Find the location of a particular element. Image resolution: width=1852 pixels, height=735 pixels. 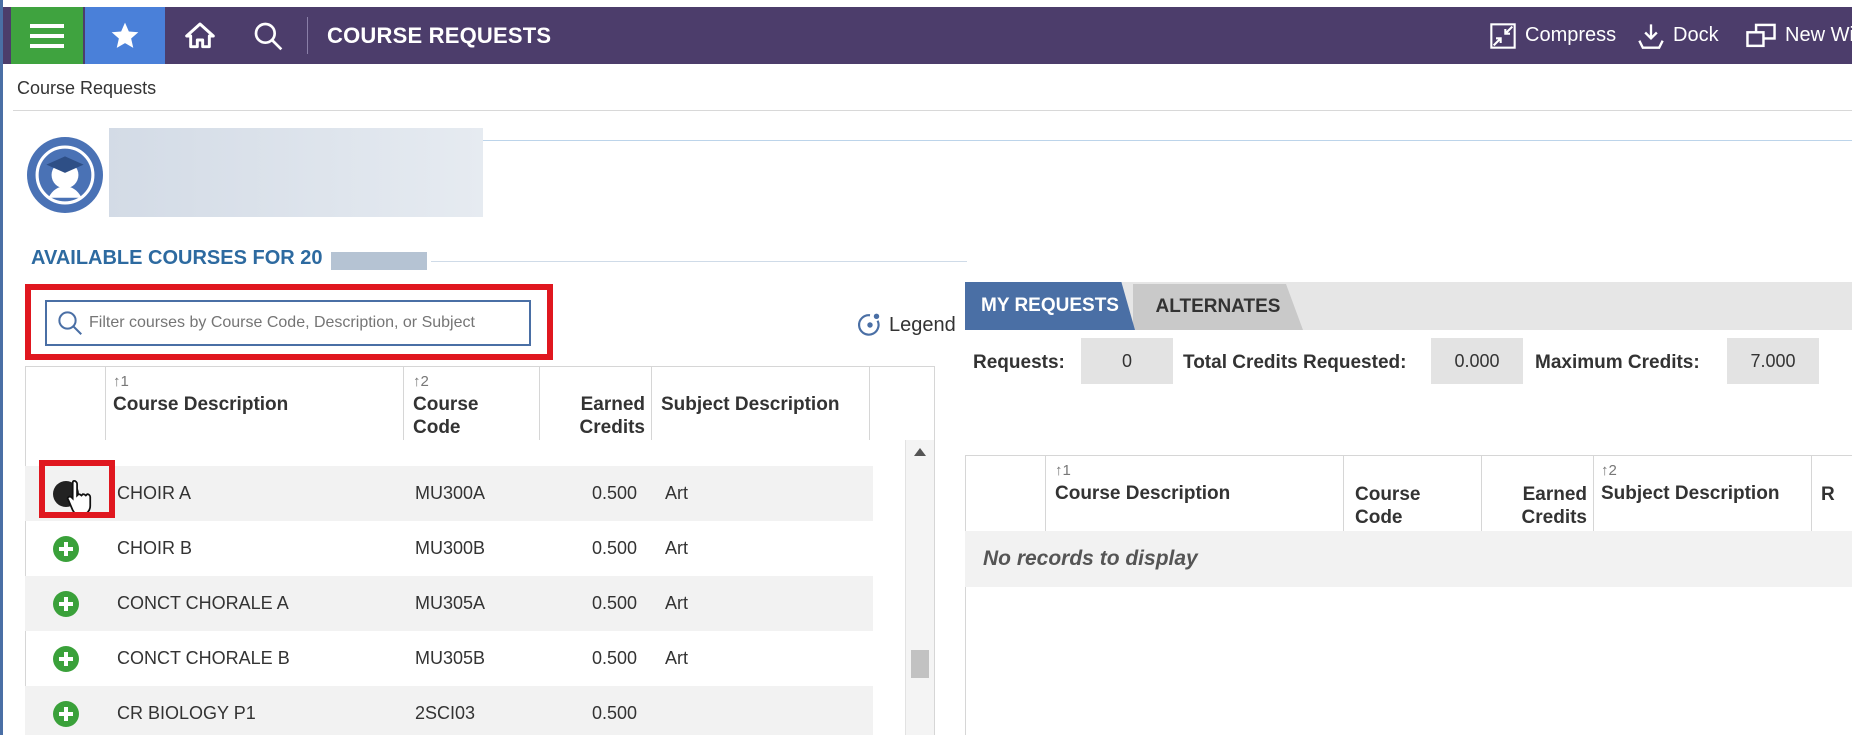

search-icon is located at coordinates (268, 36).